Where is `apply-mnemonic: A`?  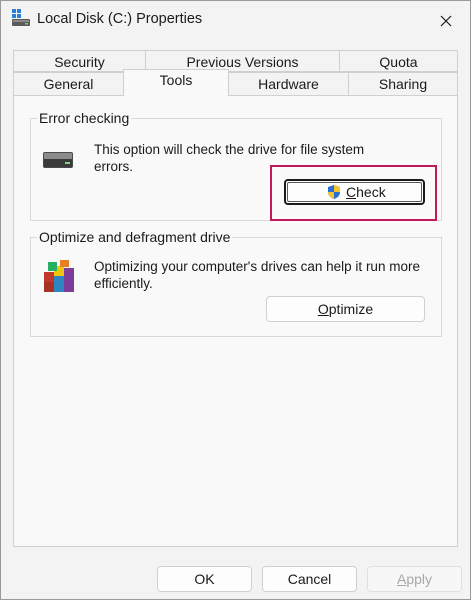 apply-mnemonic: A is located at coordinates (401, 579).